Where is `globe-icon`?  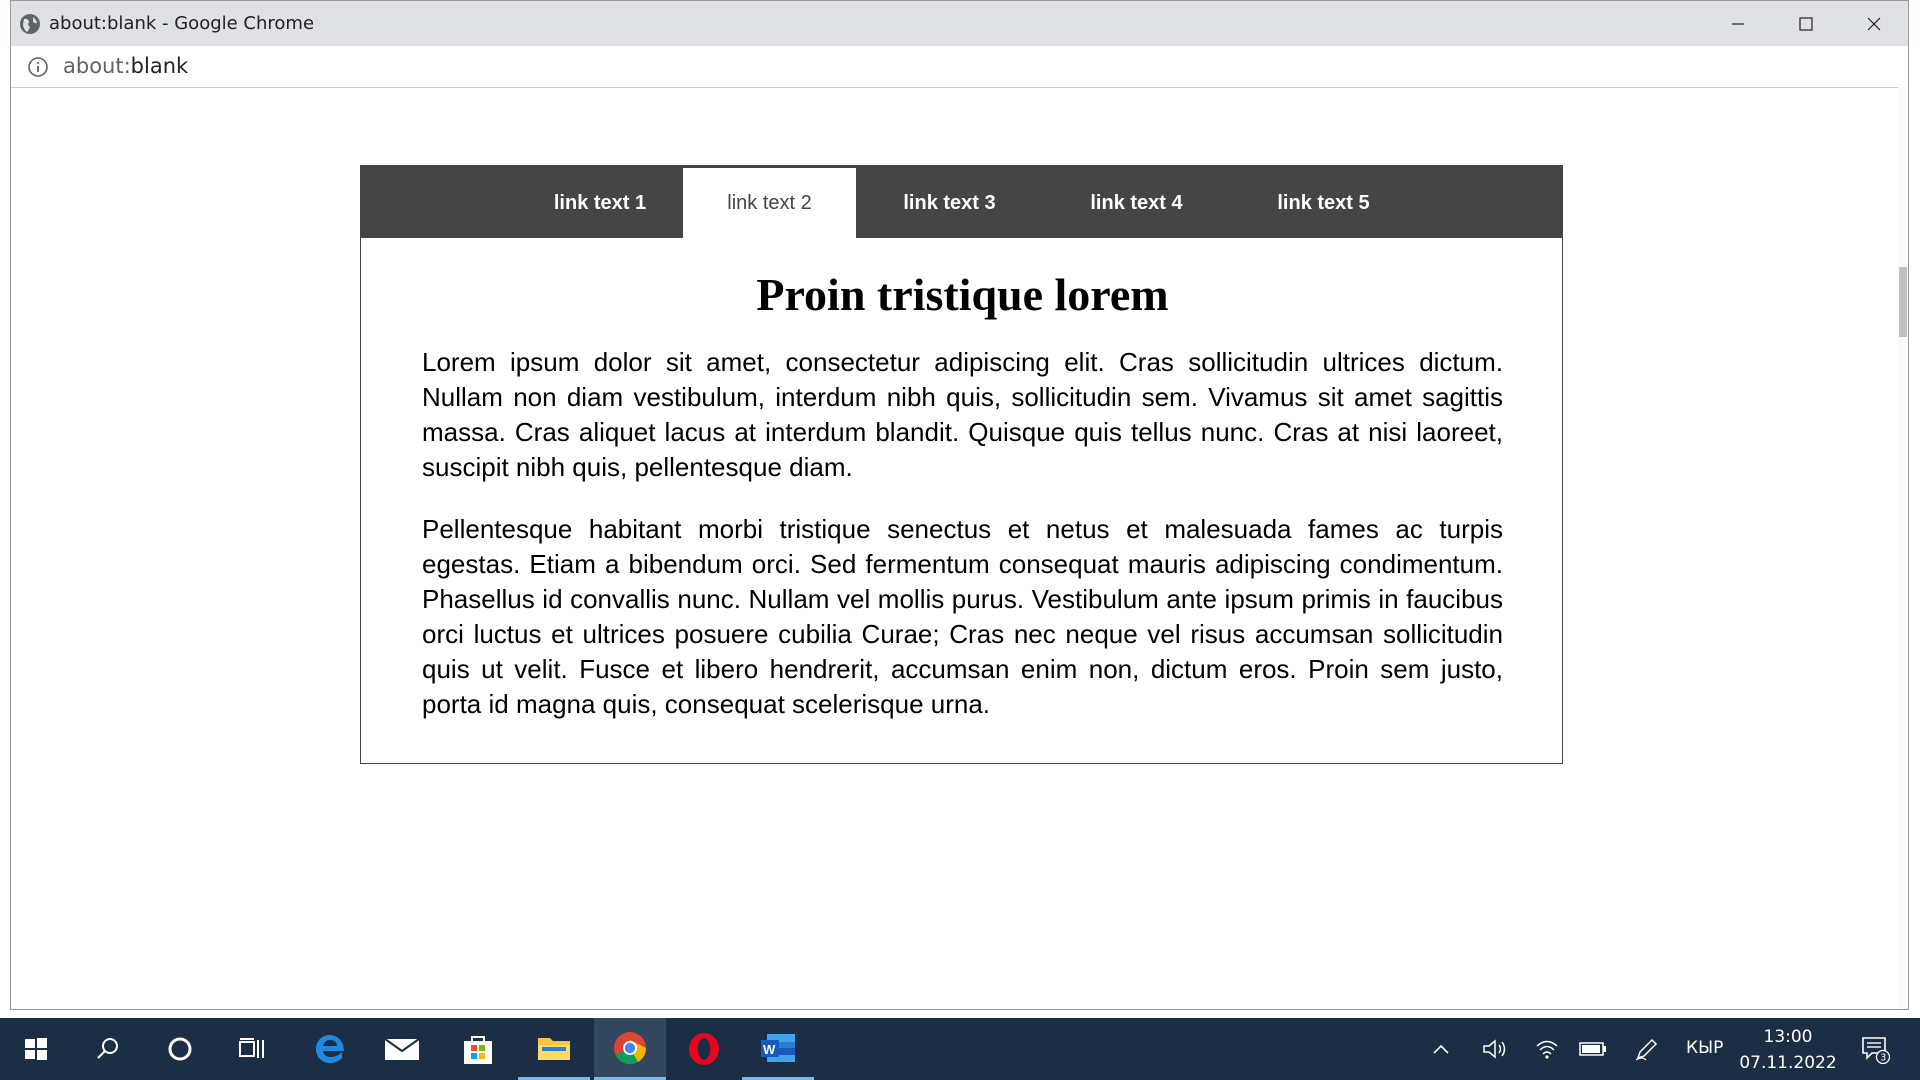 globe-icon is located at coordinates (30, 24).